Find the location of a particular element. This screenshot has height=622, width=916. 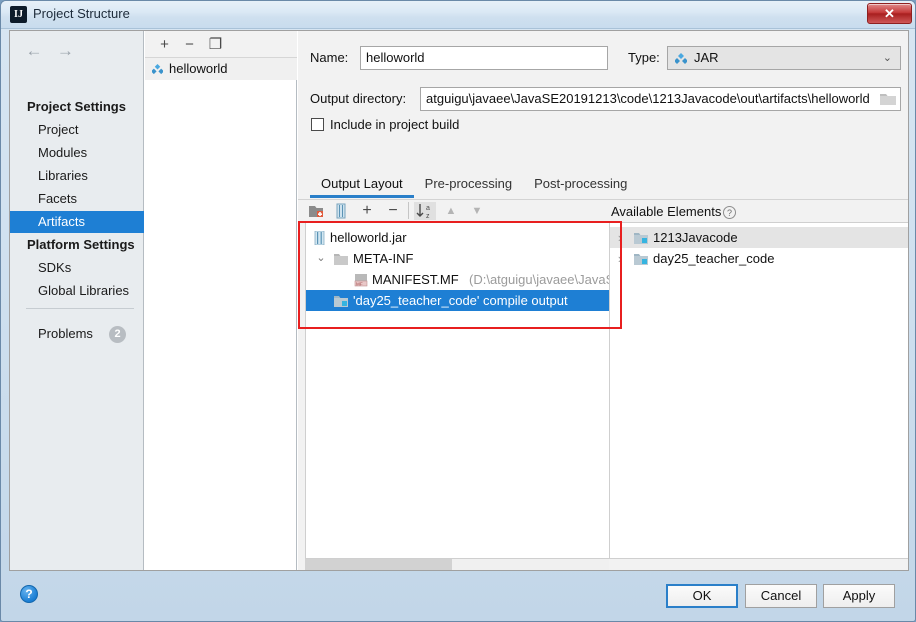

output-tree-hscrollbar is located at coordinates (457, 564).